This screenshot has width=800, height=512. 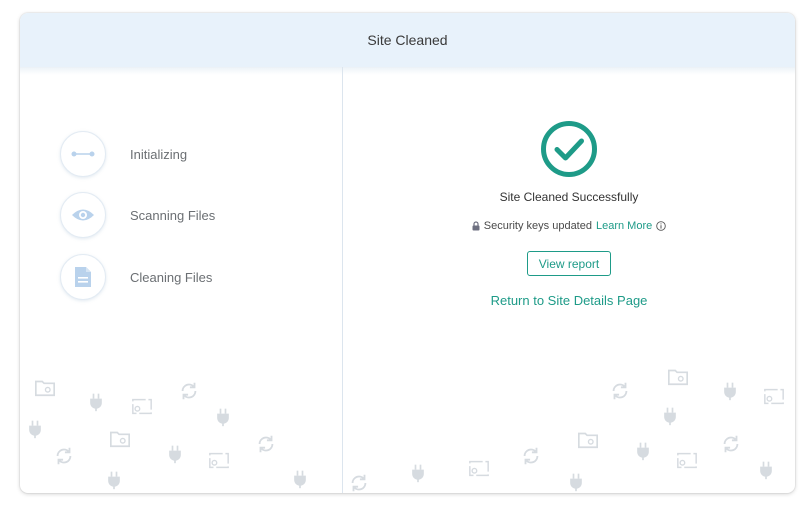 I want to click on view-report-wrap: View report, so click(x=569, y=263).